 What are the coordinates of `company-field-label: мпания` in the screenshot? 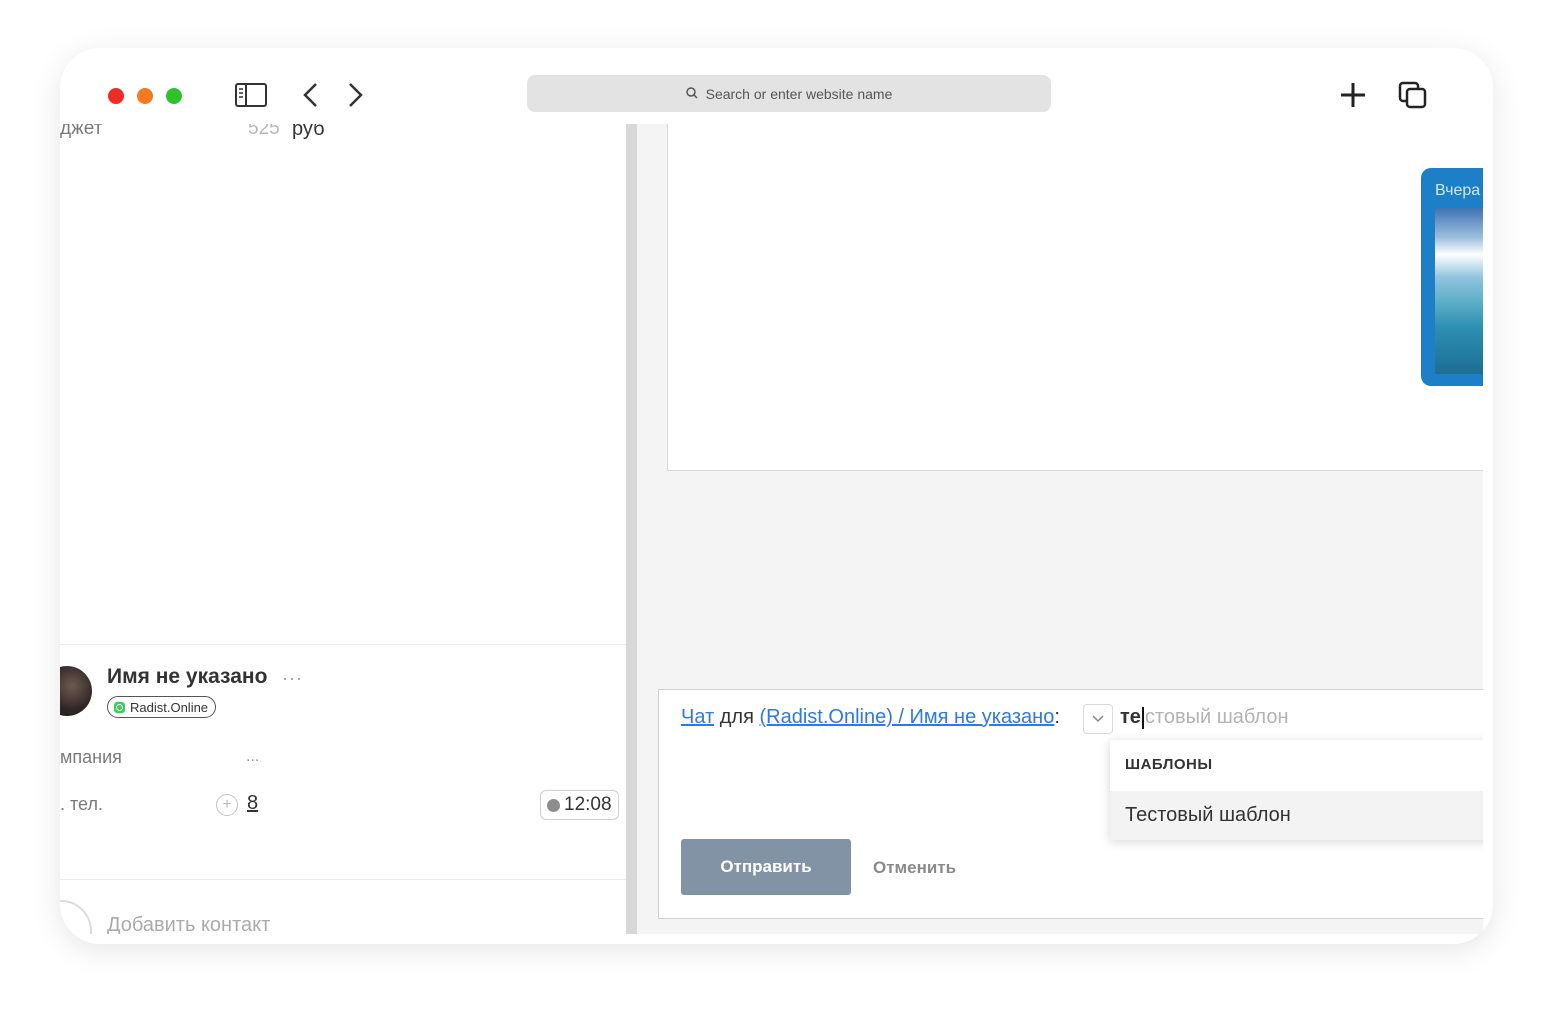 It's located at (91, 757).